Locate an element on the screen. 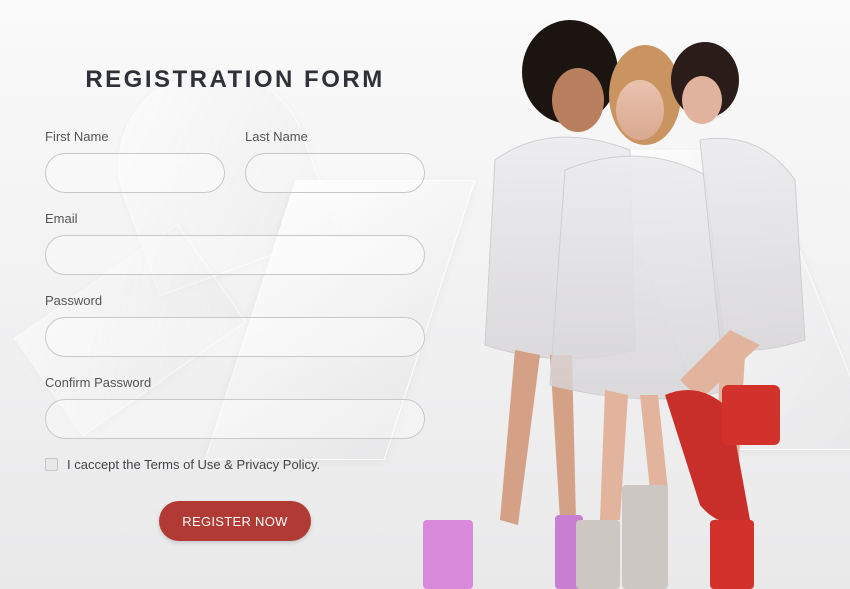 This screenshot has height=589, width=850. last-name-label: Last Name is located at coordinates (276, 136).